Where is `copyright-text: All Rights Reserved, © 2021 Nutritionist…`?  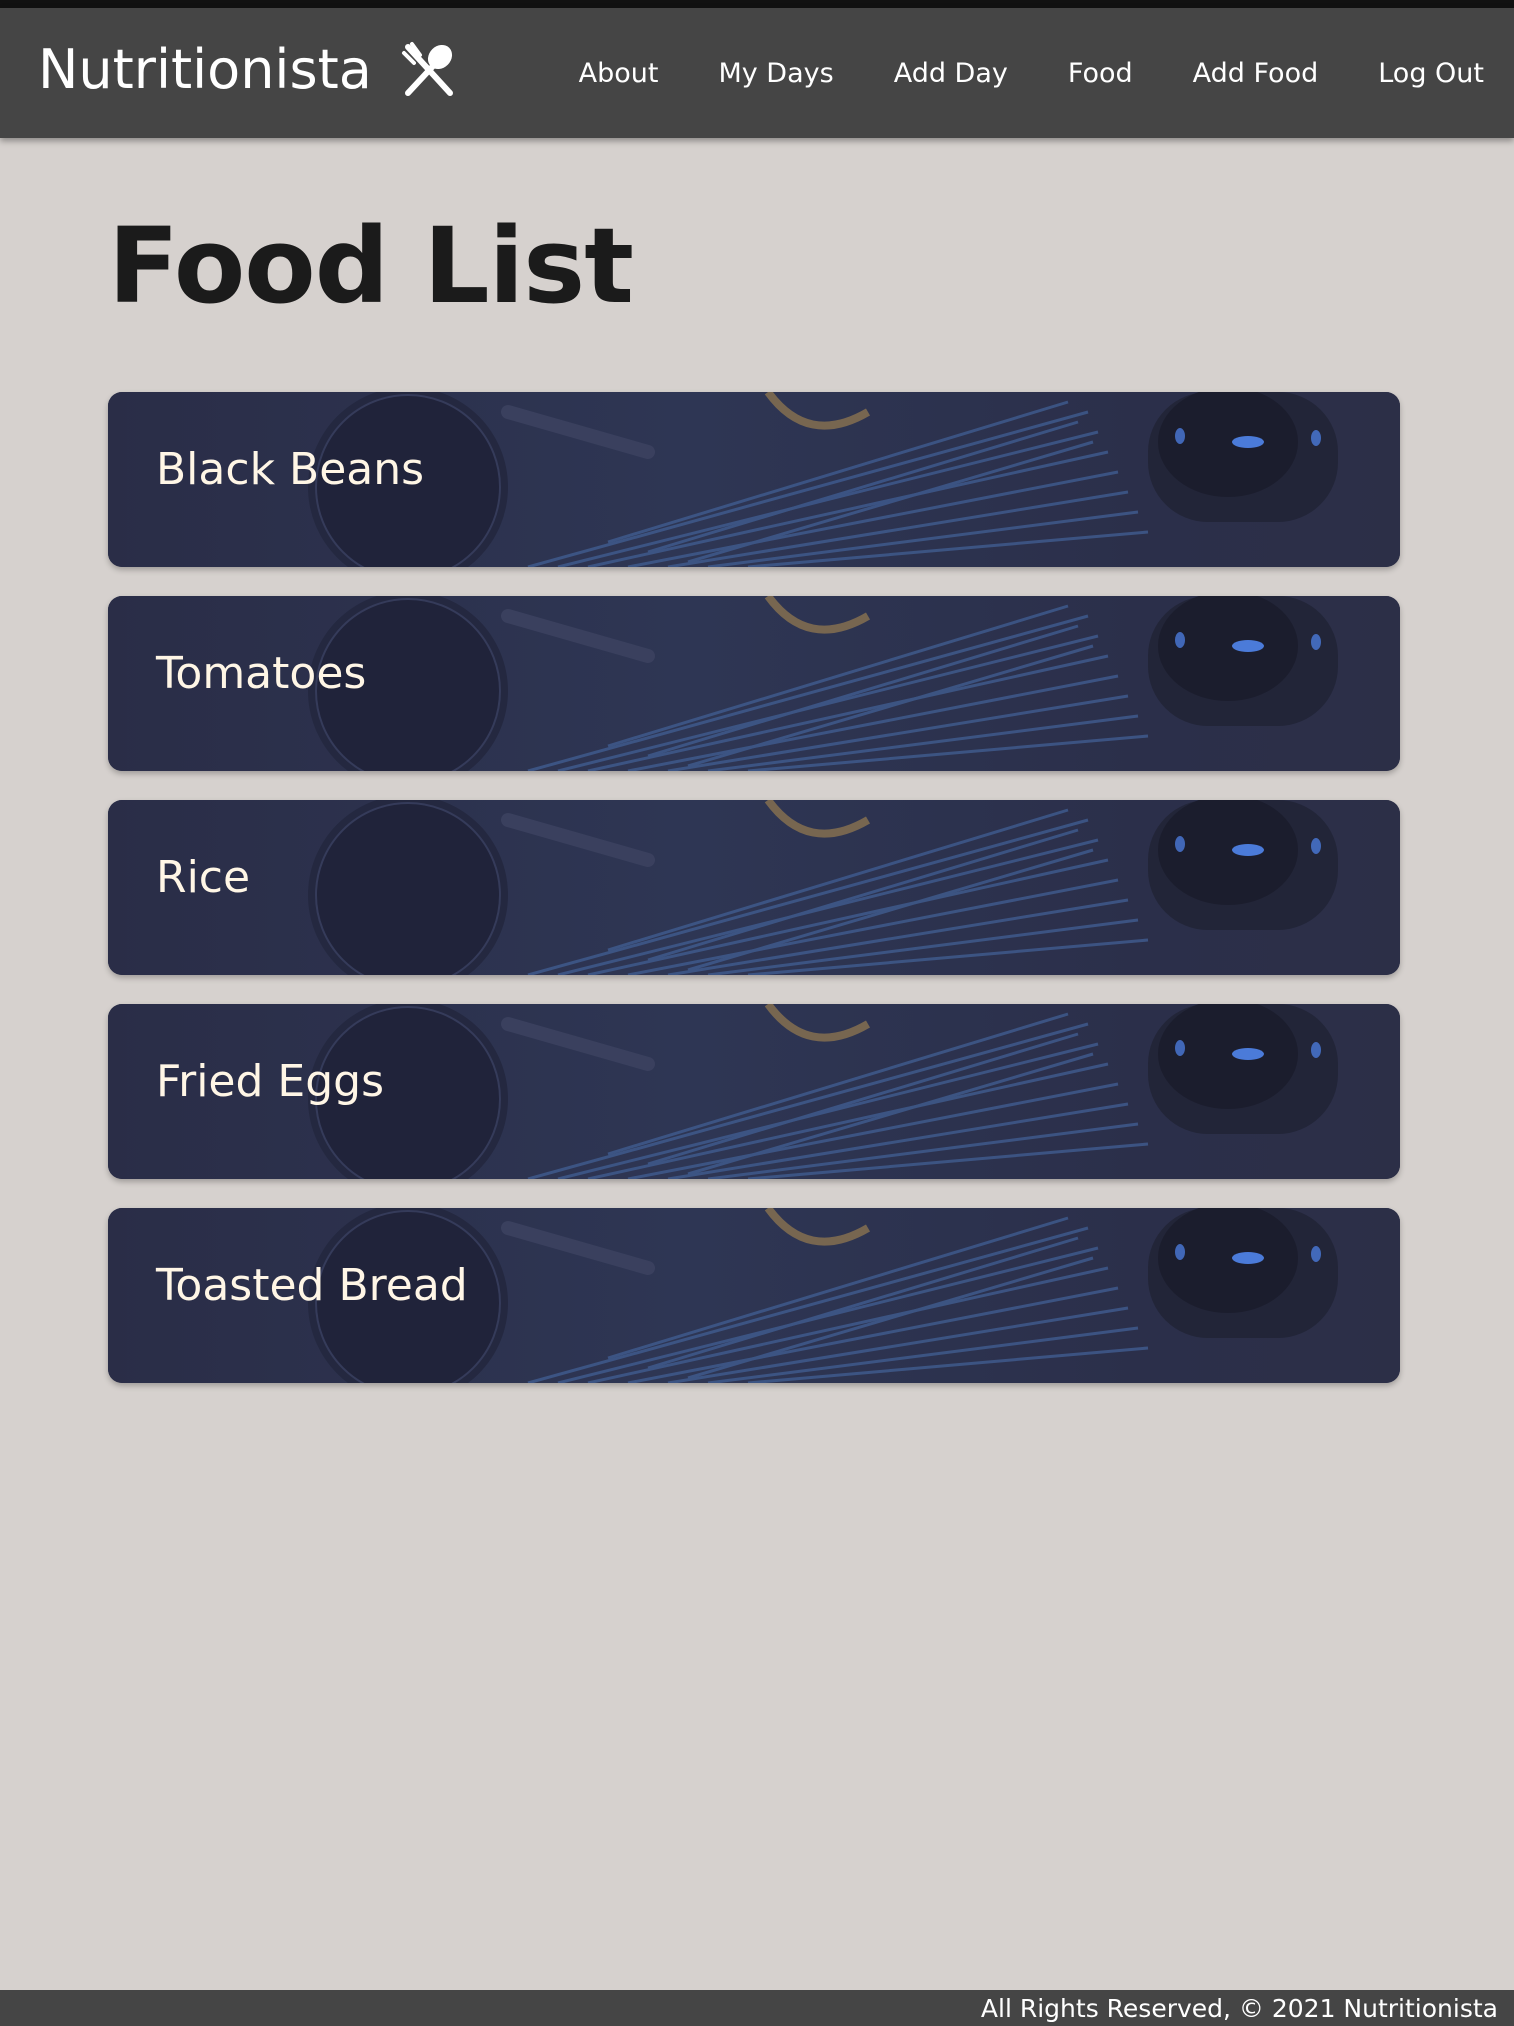
copyright-text: All Rights Reserved, © 2021 Nutritionist… is located at coordinates (1239, 2008).